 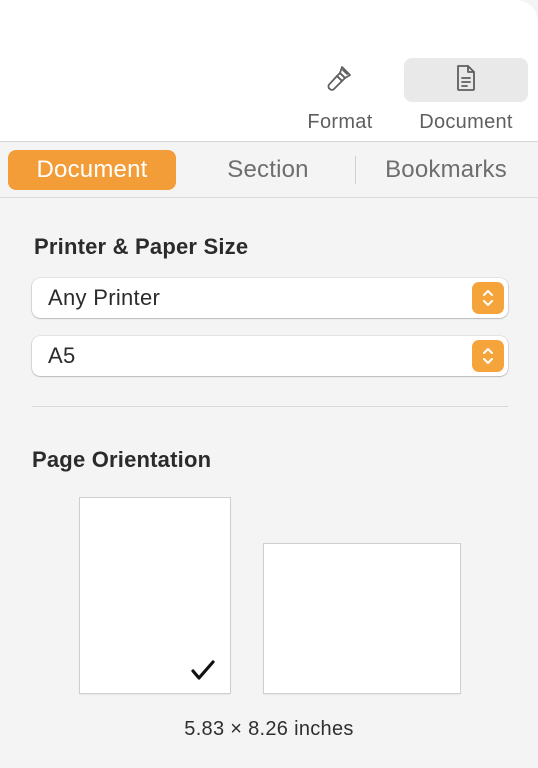 I want to click on document-icon-box, so click(x=466, y=80).